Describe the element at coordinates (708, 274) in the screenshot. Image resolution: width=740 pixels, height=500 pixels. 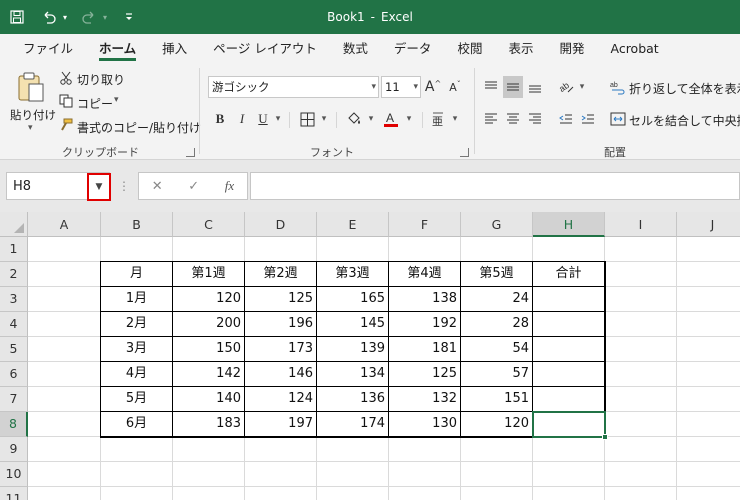
I see `cell-j2` at that location.